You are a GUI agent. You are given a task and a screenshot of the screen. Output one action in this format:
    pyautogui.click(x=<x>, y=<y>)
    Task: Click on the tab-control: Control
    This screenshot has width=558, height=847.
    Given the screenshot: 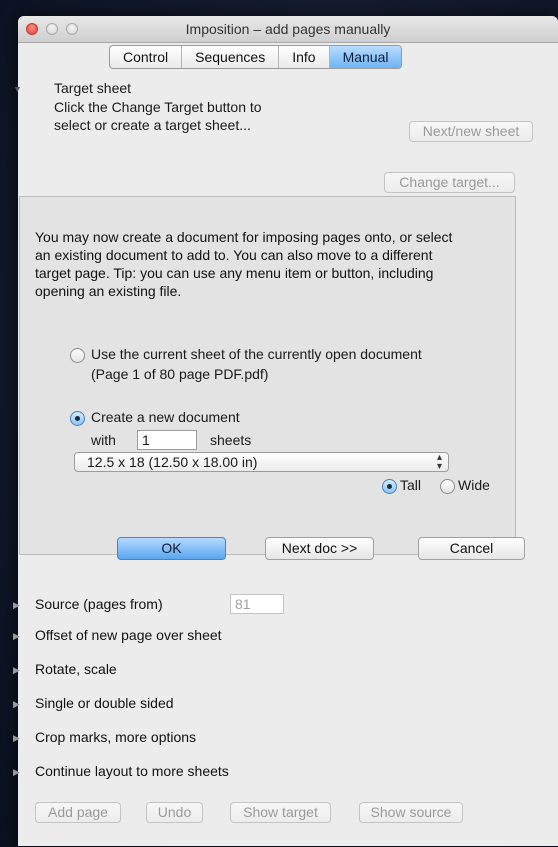 What is the action you would take?
    pyautogui.click(x=146, y=57)
    